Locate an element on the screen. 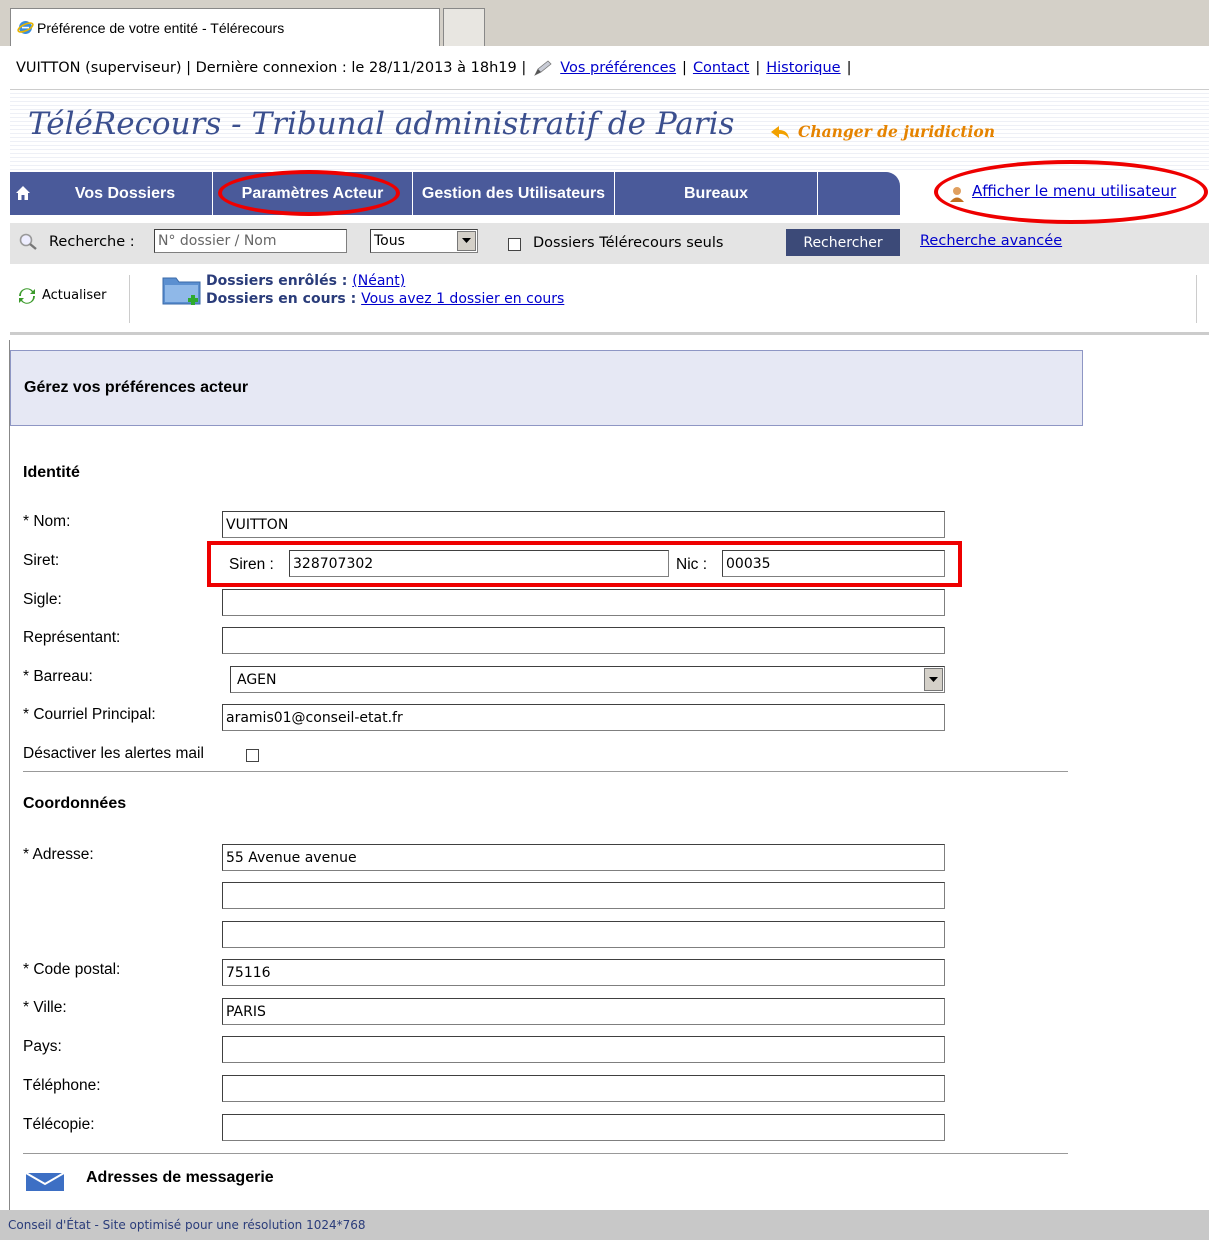 The width and height of the screenshot is (1209, 1240). email-field: aramis01@conseil-etat.fr is located at coordinates (583, 717).